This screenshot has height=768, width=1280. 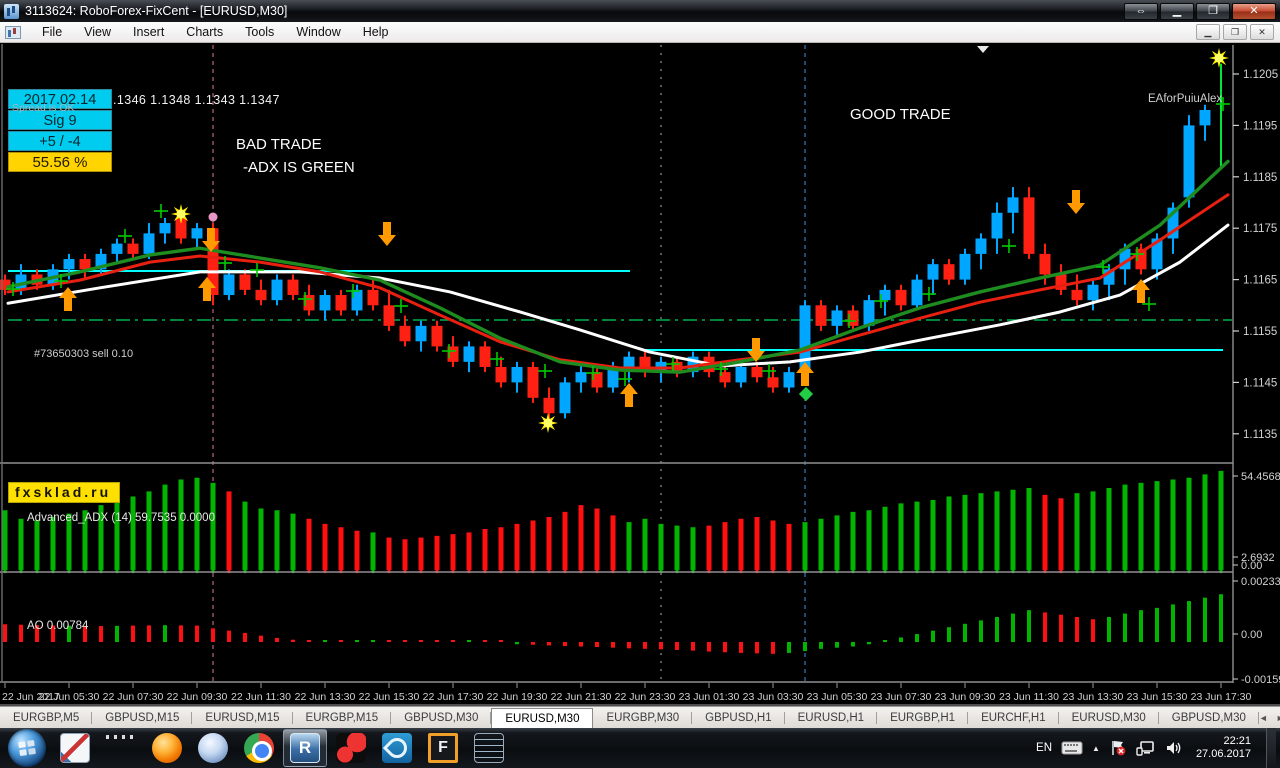 What do you see at coordinates (27, 748) in the screenshot?
I see `start-button` at bounding box center [27, 748].